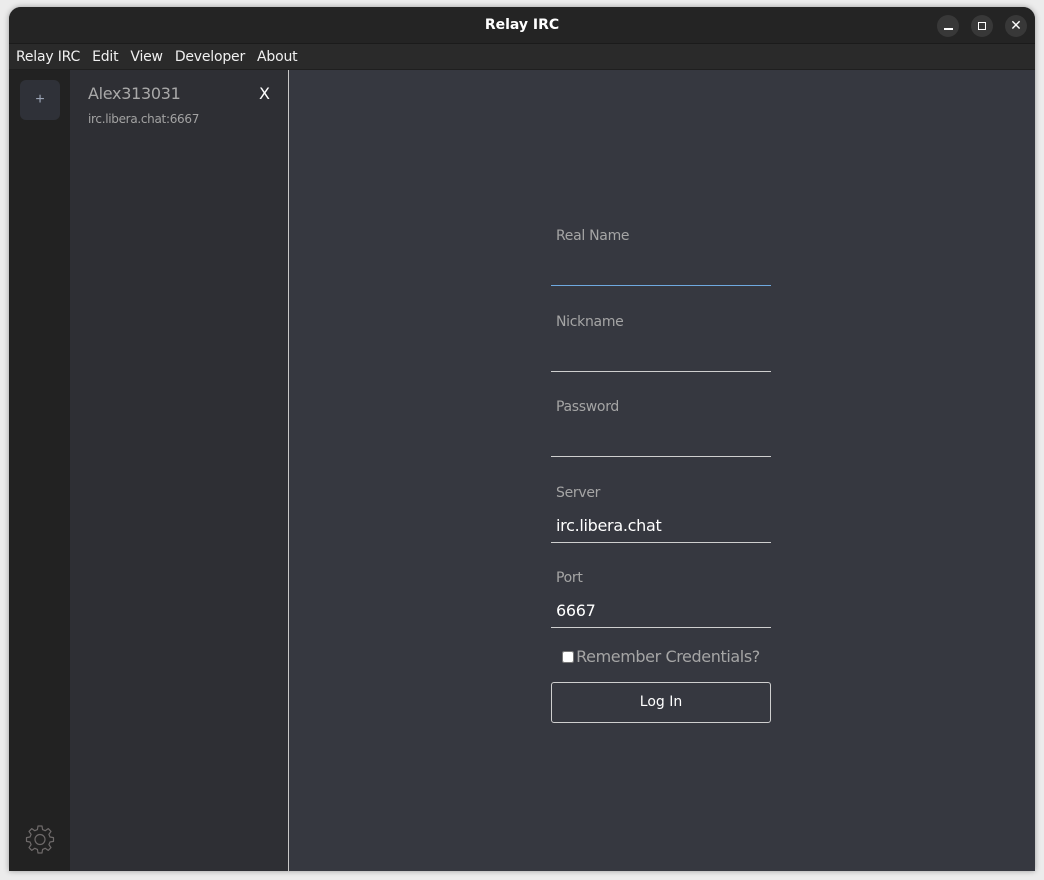 This screenshot has height=880, width=1044. I want to click on gear-icon, so click(40, 839).